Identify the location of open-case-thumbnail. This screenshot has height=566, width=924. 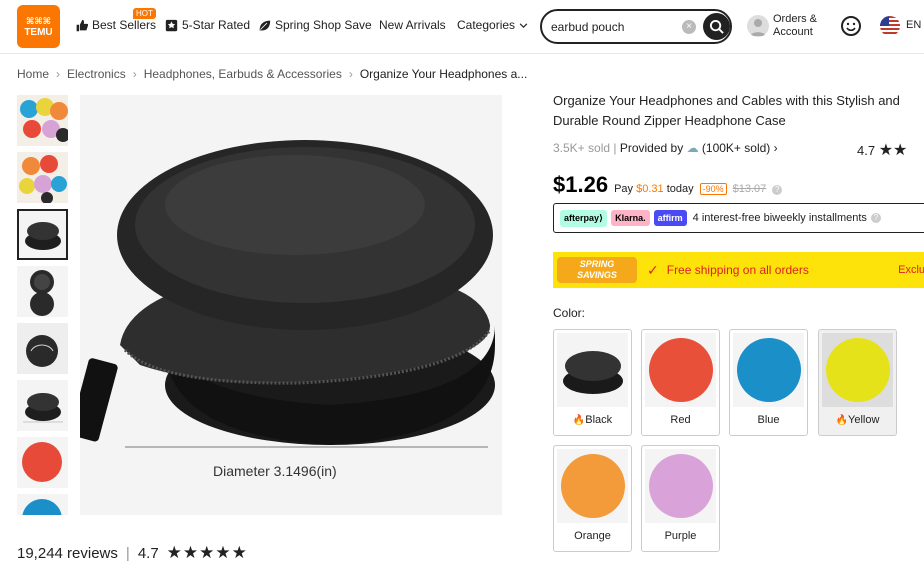
(42, 291).